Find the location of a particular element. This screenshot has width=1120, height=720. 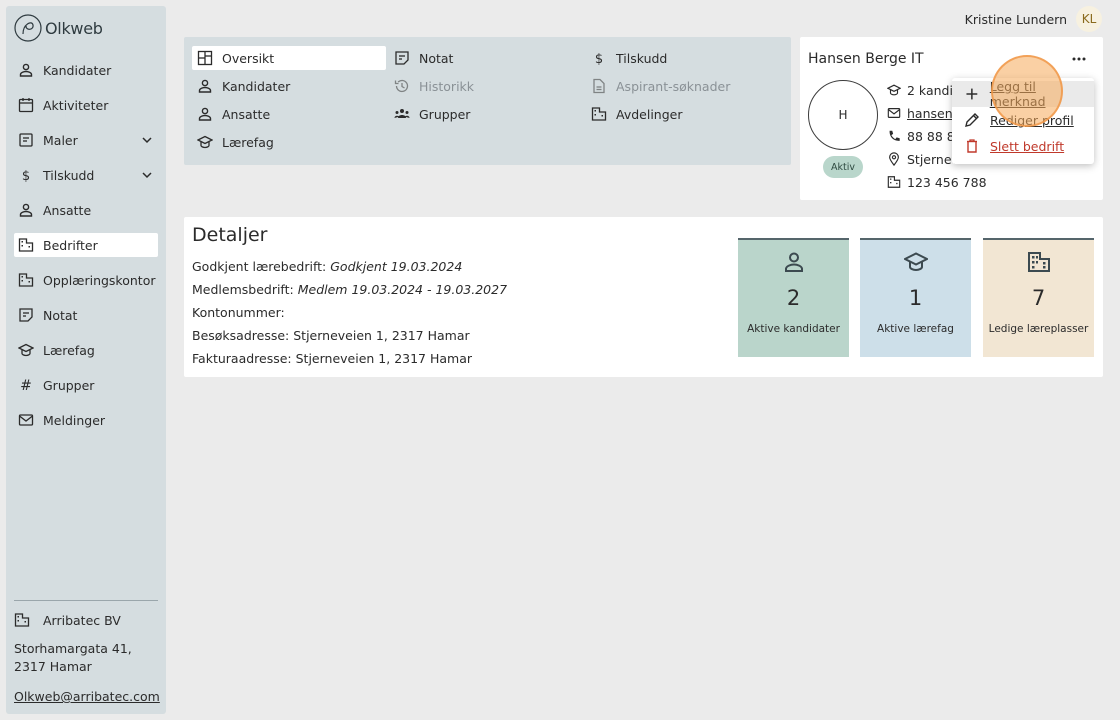

stat-available-apprenticeships: 7 Ledige læreplasser is located at coordinates (1038, 297).